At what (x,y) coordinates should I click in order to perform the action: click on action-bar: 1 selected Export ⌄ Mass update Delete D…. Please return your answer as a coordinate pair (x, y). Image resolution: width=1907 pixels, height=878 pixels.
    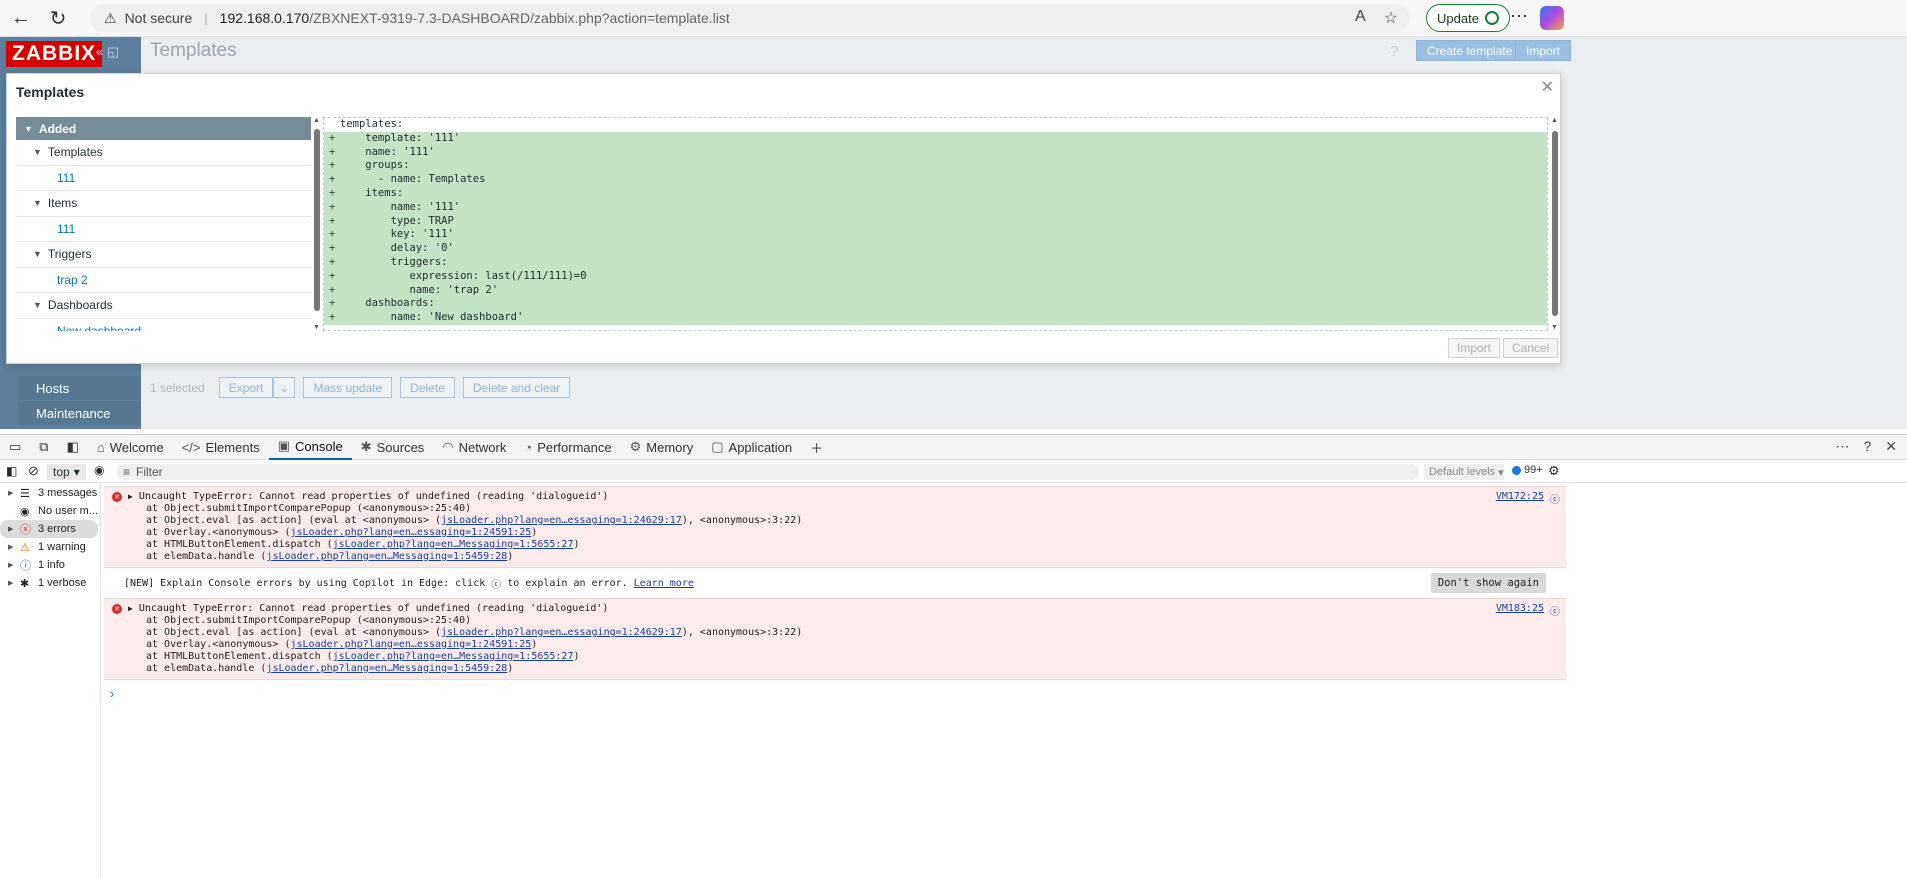
    Looking at the image, I should click on (360, 387).